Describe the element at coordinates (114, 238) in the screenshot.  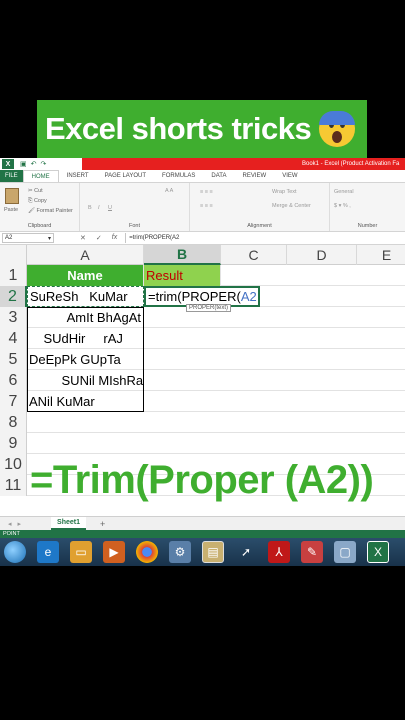
I see `insert-function-icon: fx` at that location.